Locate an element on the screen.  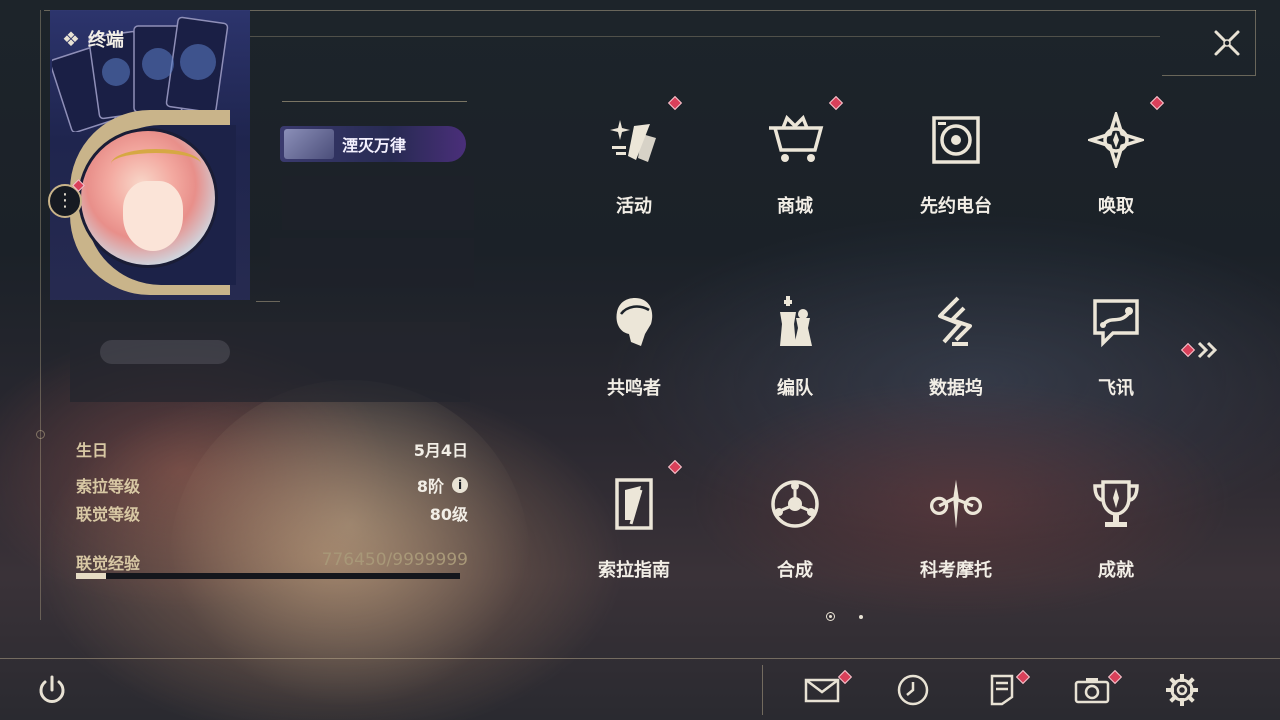
next-page-button is located at coordinates (1200, 350).